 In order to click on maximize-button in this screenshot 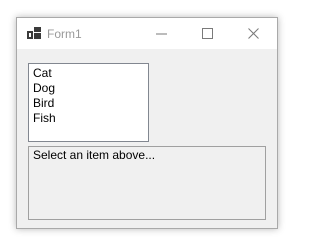, I will do `click(208, 33)`.